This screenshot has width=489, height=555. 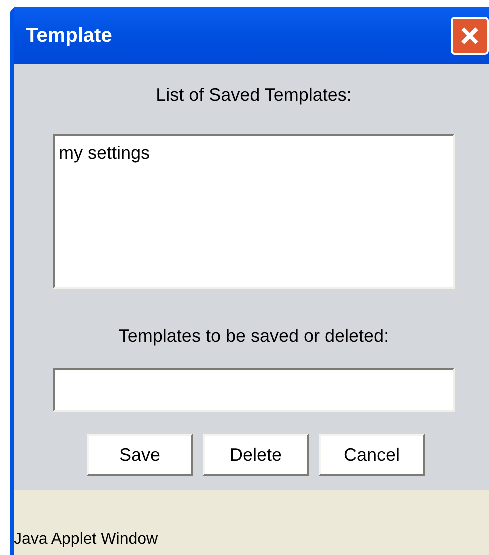 I want to click on window-title: Template, so click(x=69, y=36).